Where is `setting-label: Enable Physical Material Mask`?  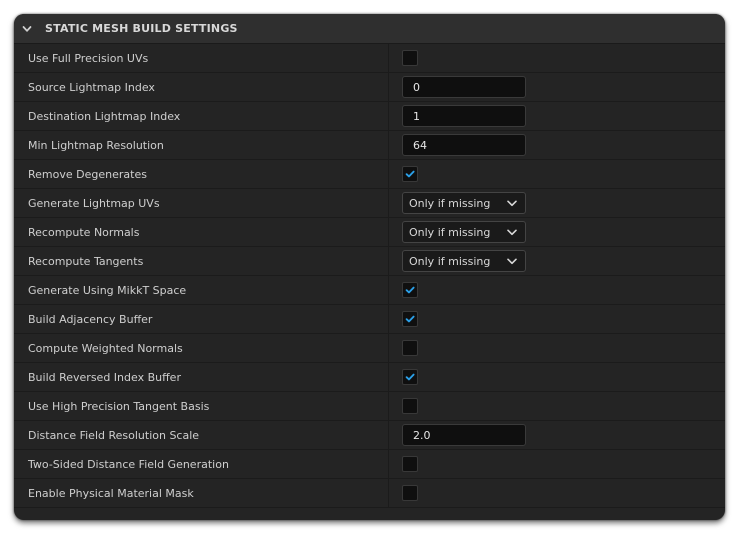 setting-label: Enable Physical Material Mask is located at coordinates (201, 493).